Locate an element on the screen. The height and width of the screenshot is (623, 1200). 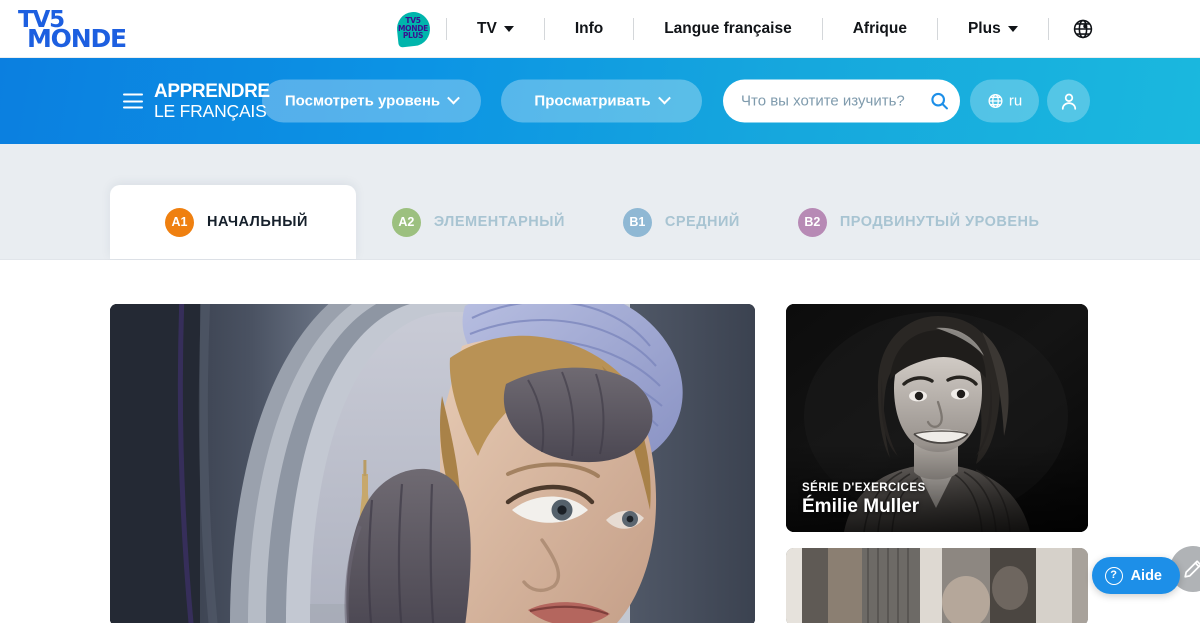
level-tab-a2: A2 ЭЛЕМЕНТАРНЫЙ is located at coordinates (471, 222).